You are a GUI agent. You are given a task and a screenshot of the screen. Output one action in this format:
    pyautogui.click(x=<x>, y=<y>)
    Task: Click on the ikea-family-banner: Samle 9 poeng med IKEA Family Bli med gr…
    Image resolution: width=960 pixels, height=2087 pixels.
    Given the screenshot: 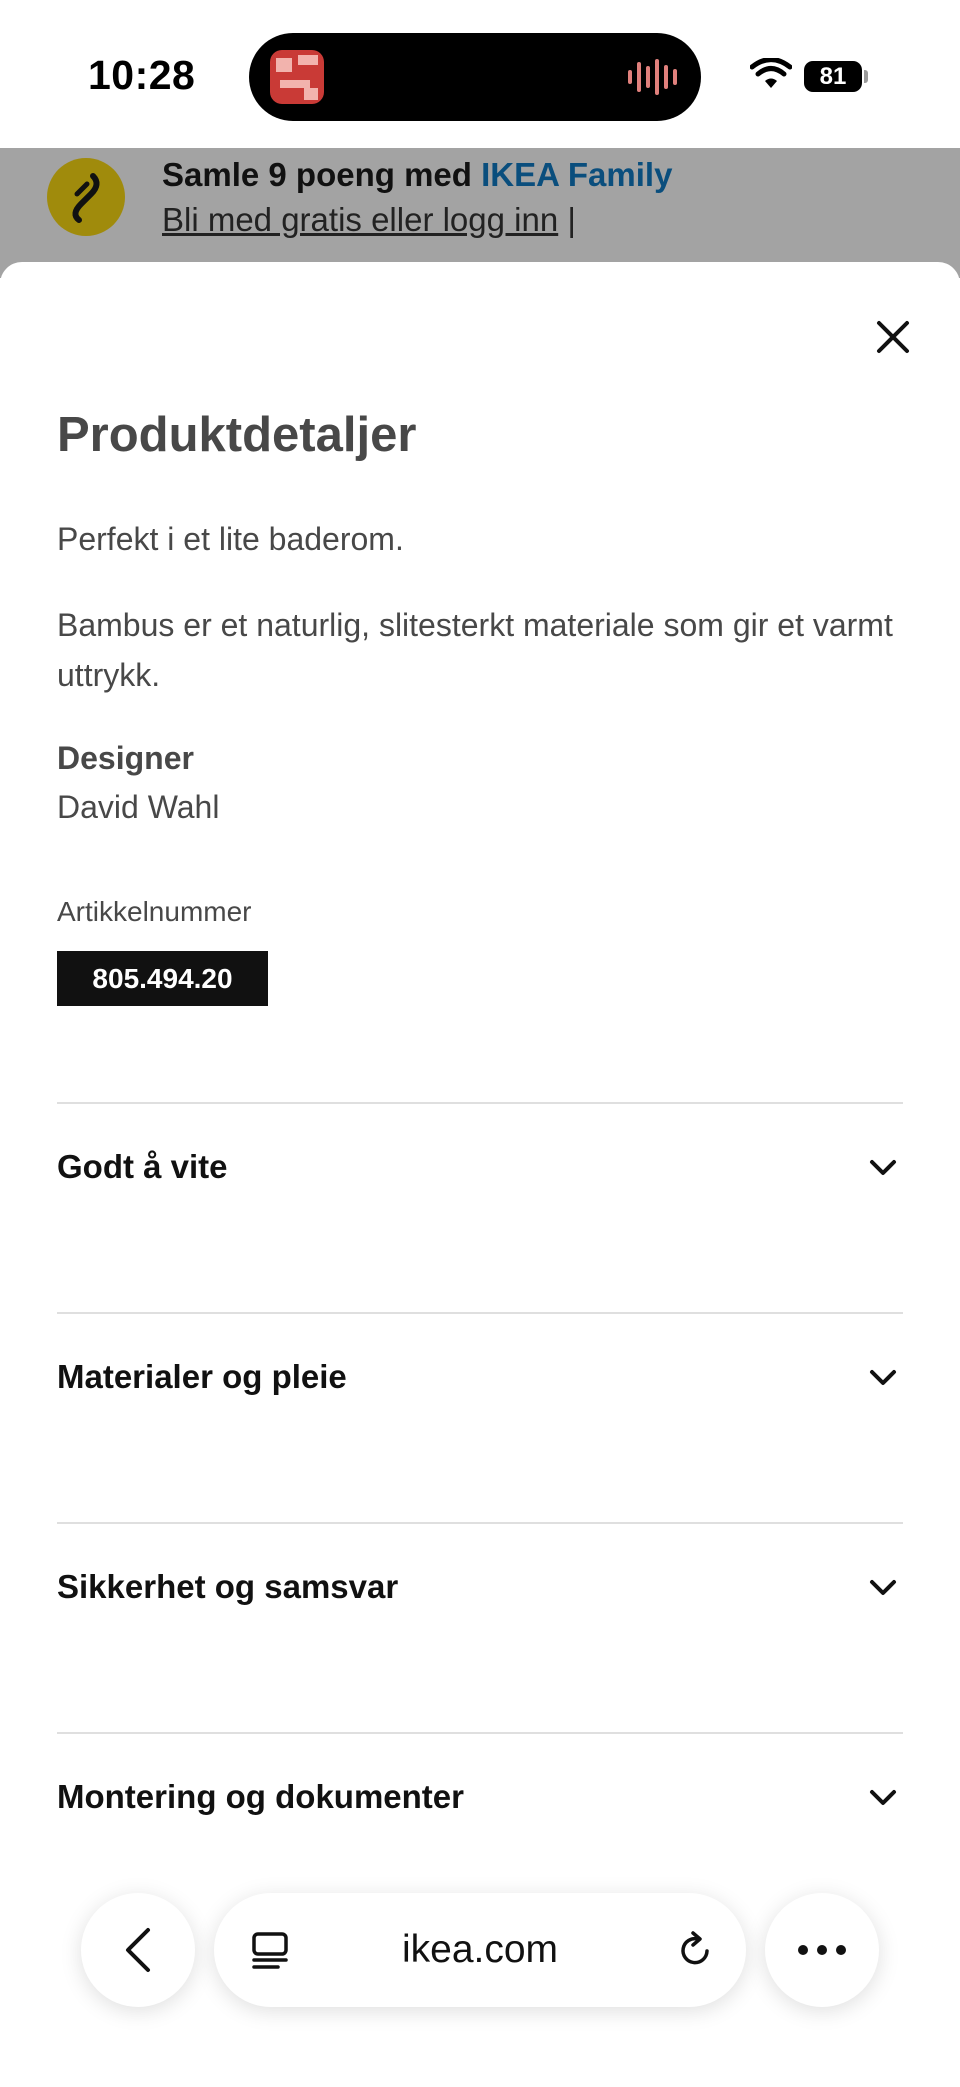 What is the action you would take?
    pyautogui.click(x=480, y=213)
    